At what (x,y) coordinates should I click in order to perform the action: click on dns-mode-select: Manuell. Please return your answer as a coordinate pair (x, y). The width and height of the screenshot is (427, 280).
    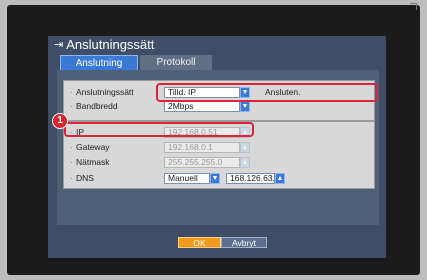
    Looking at the image, I should click on (187, 178).